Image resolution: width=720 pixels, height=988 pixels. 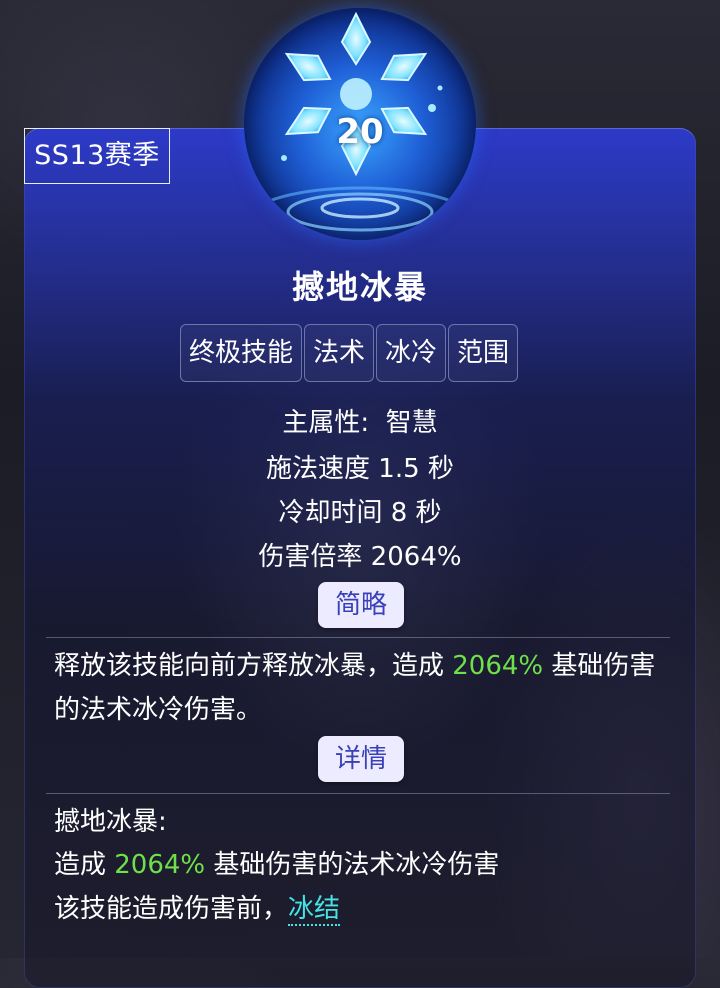 What do you see at coordinates (360, 513) in the screenshot?
I see `cooldown: 冷却时间 8 秒` at bounding box center [360, 513].